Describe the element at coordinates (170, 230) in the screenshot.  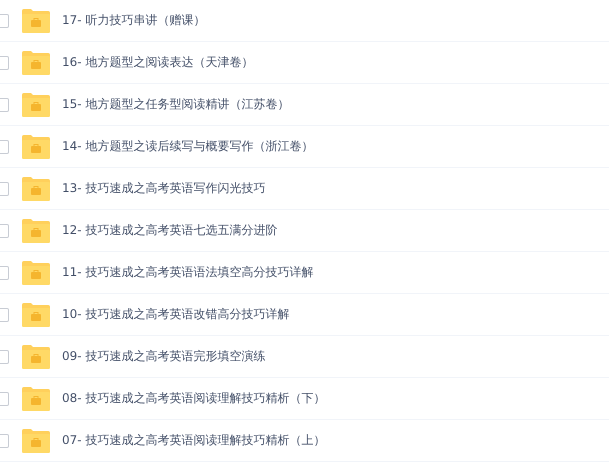
I see `folder-name: 12- 技巧速成之高考英语七选五满分进阶` at that location.